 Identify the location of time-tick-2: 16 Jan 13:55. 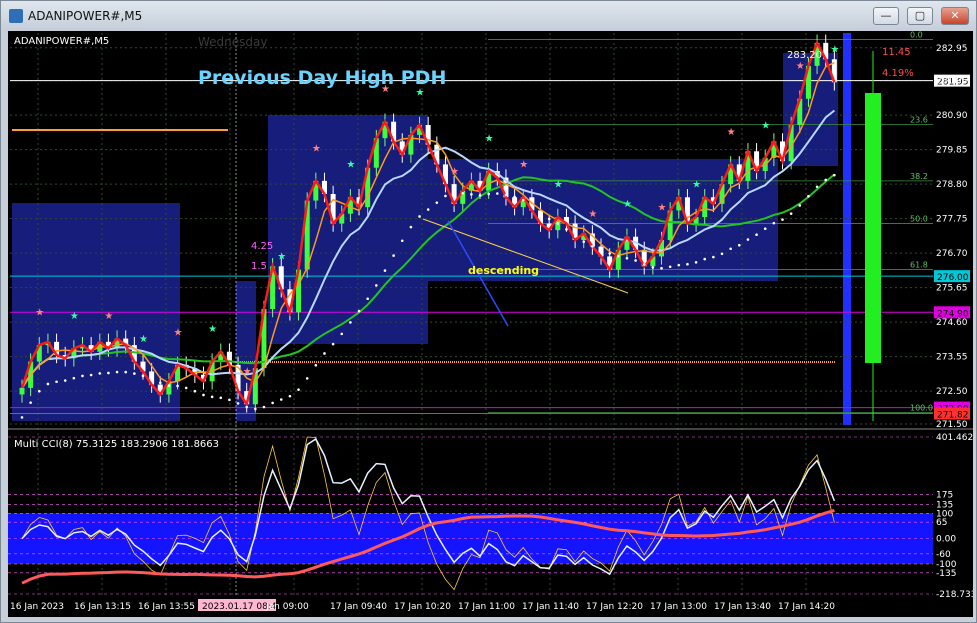
(166, 607).